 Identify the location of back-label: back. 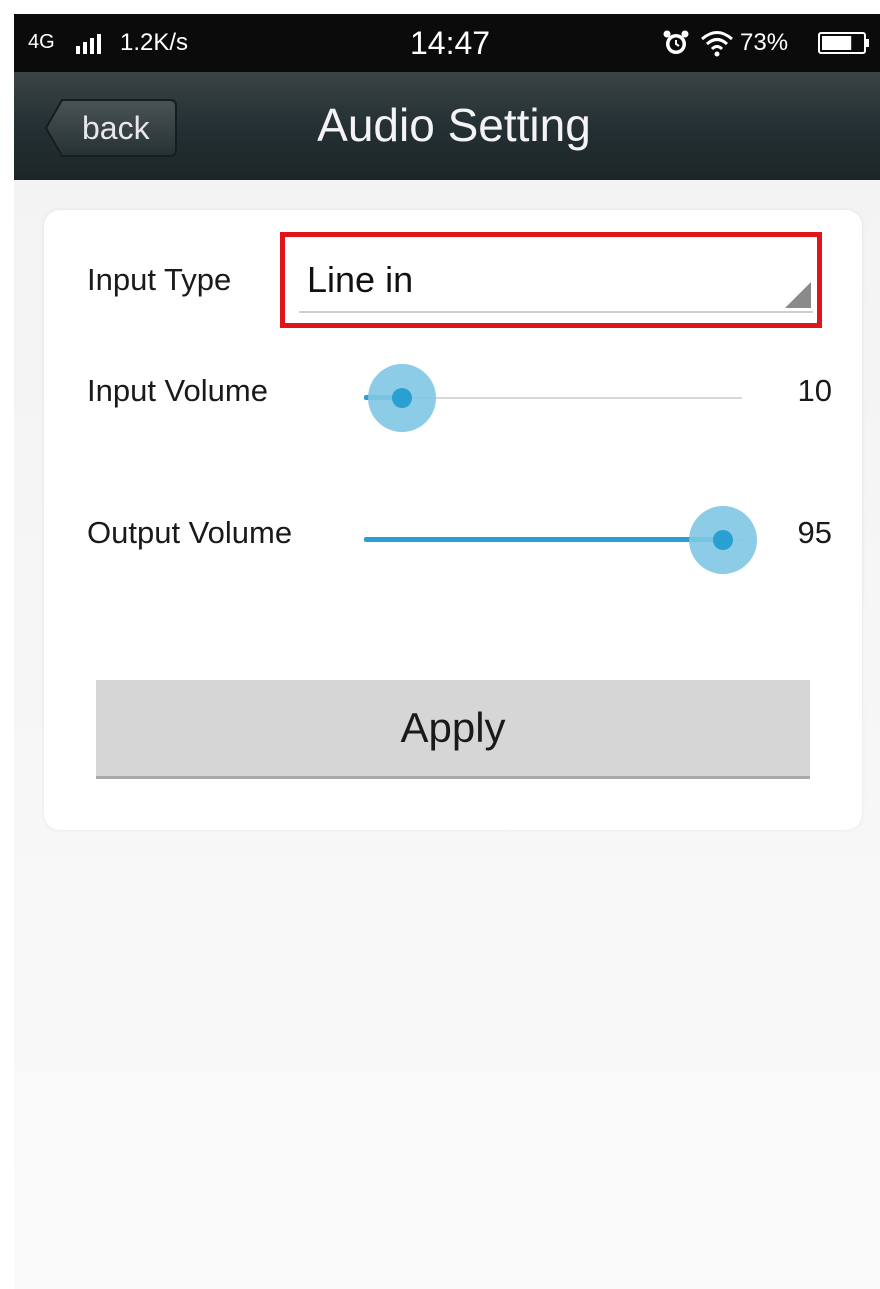
(116, 128).